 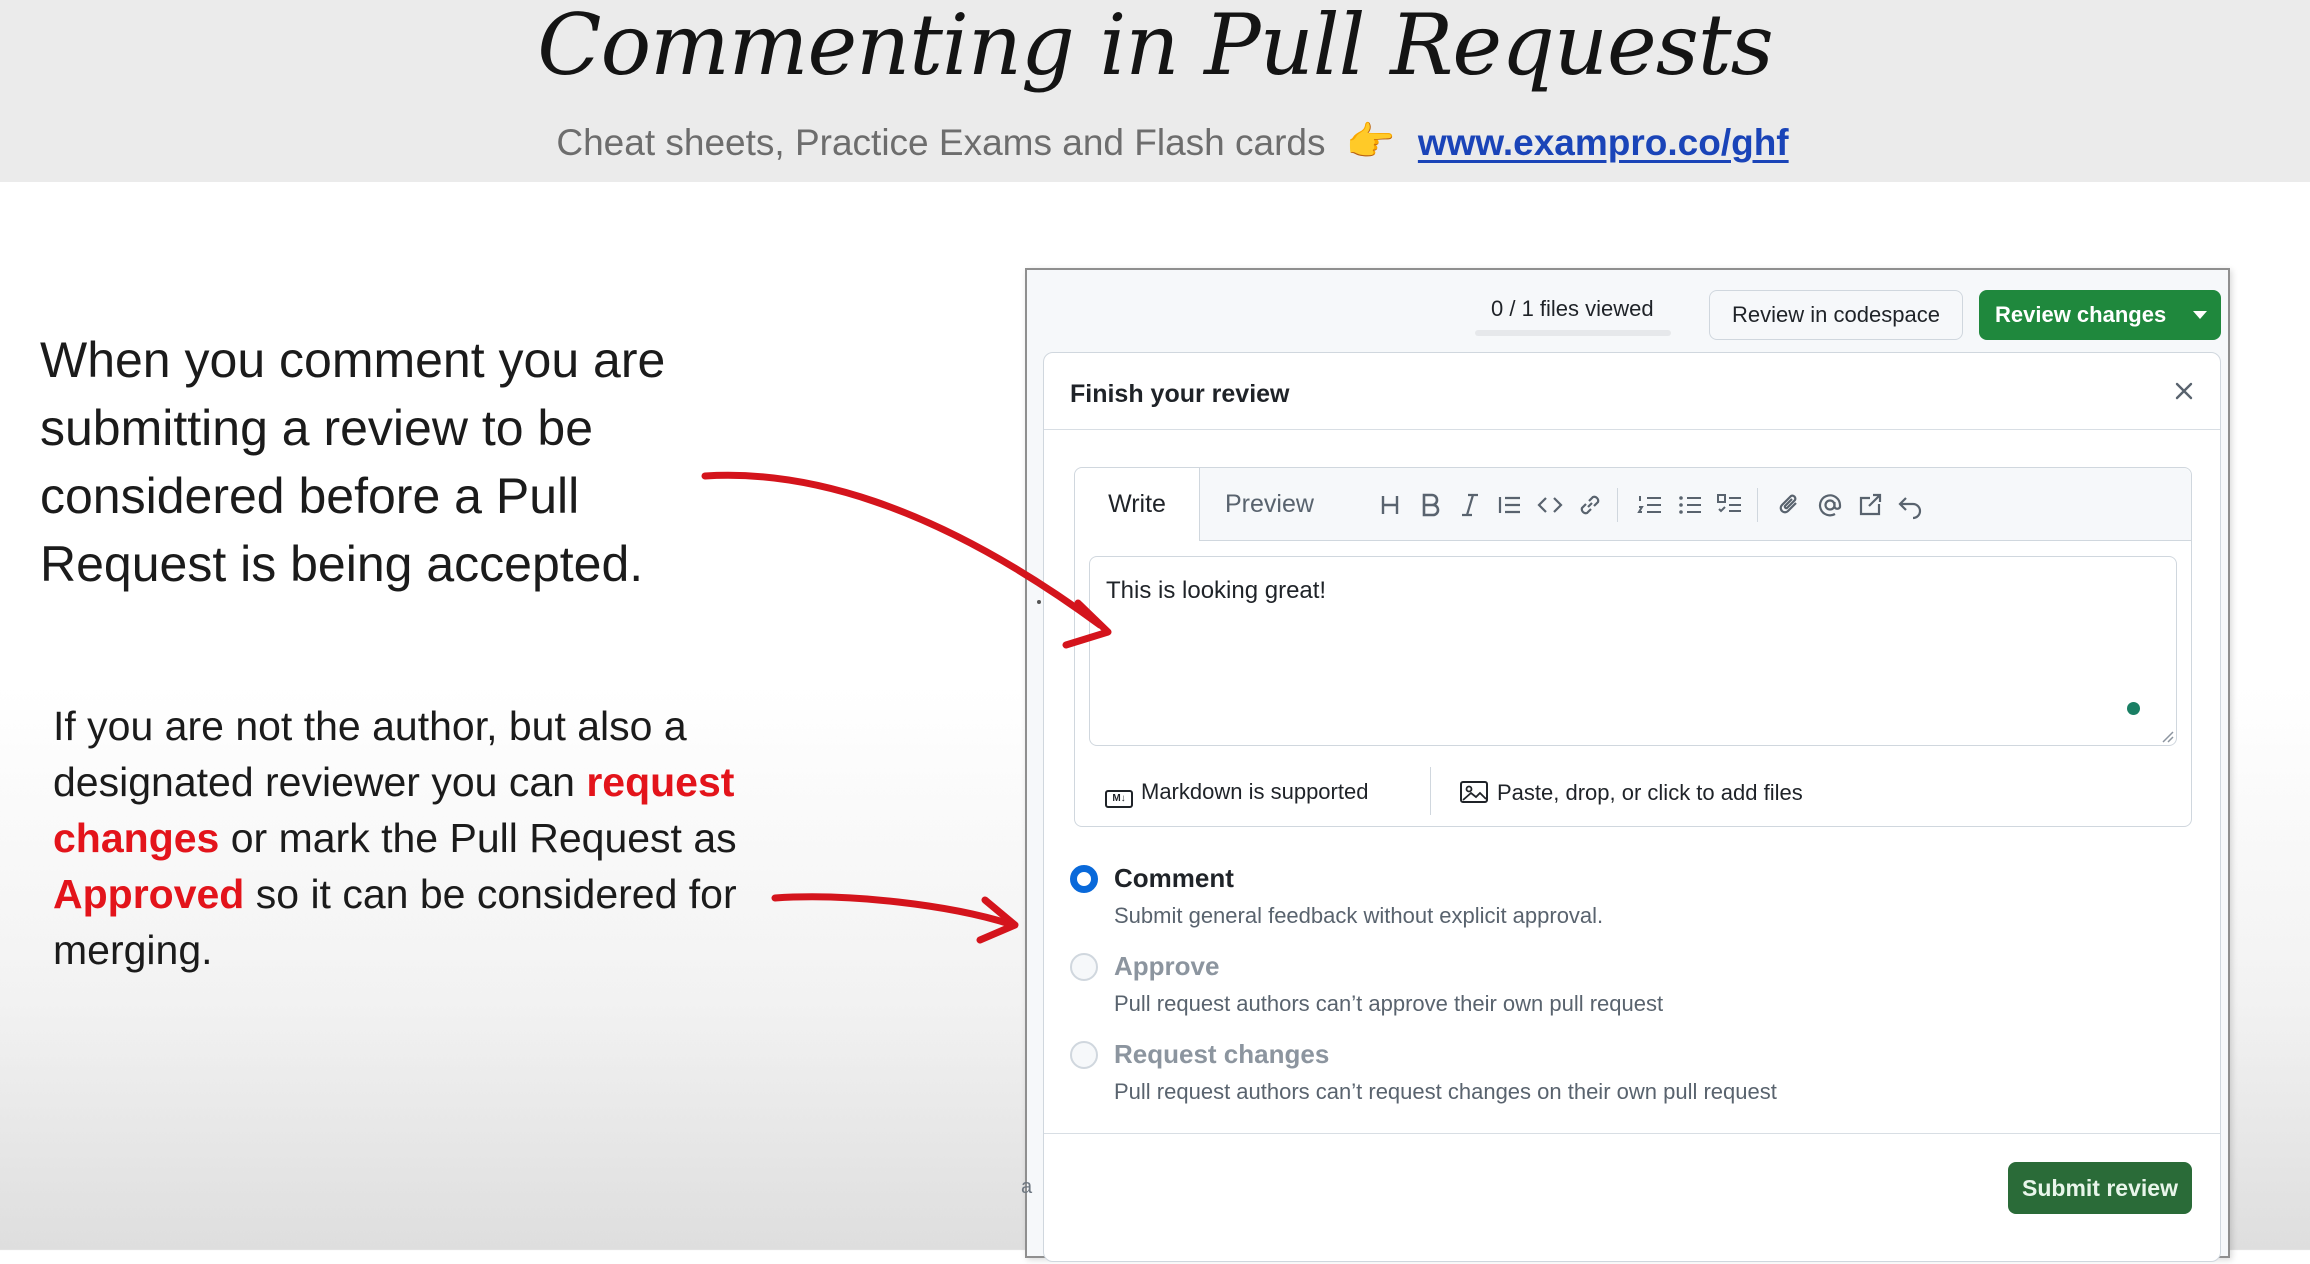 What do you see at coordinates (1870, 505) in the screenshot?
I see `reference-icon` at bounding box center [1870, 505].